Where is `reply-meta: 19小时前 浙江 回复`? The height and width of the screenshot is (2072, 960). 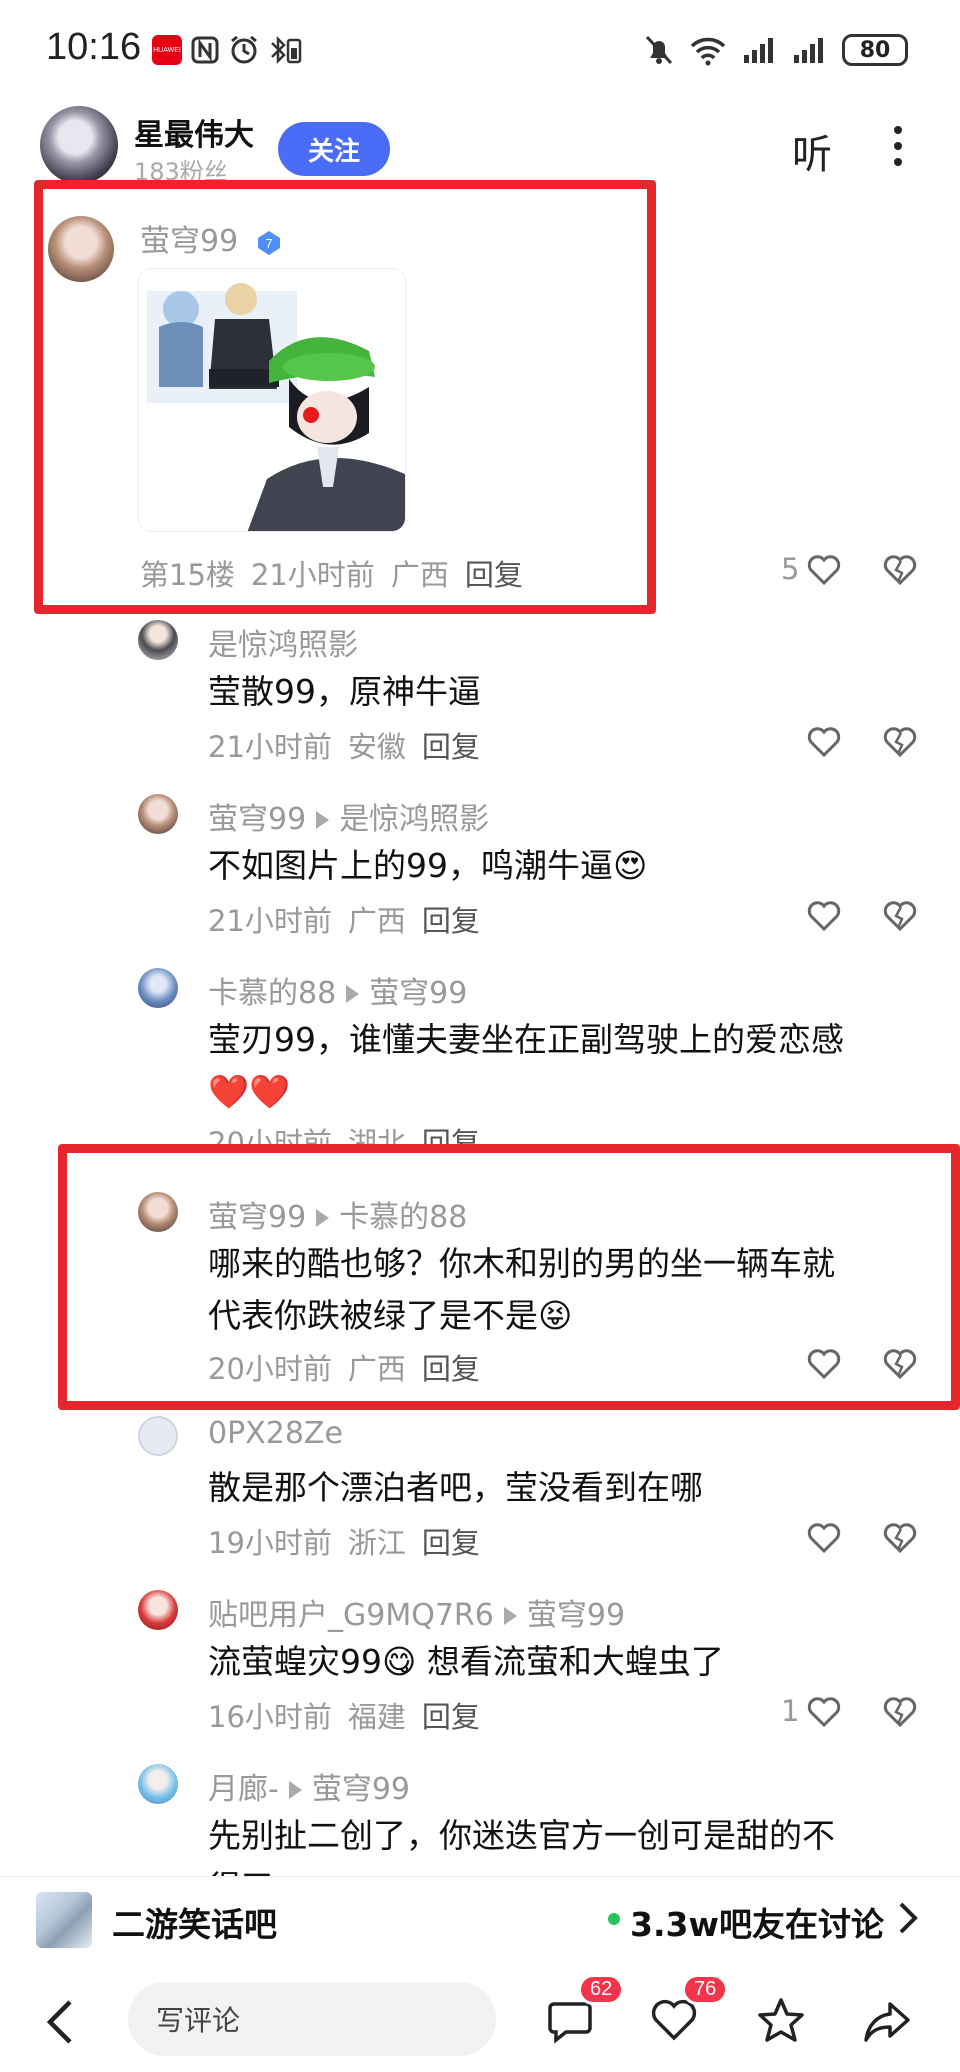
reply-meta: 19小时前 浙江 回复 is located at coordinates (344, 1543).